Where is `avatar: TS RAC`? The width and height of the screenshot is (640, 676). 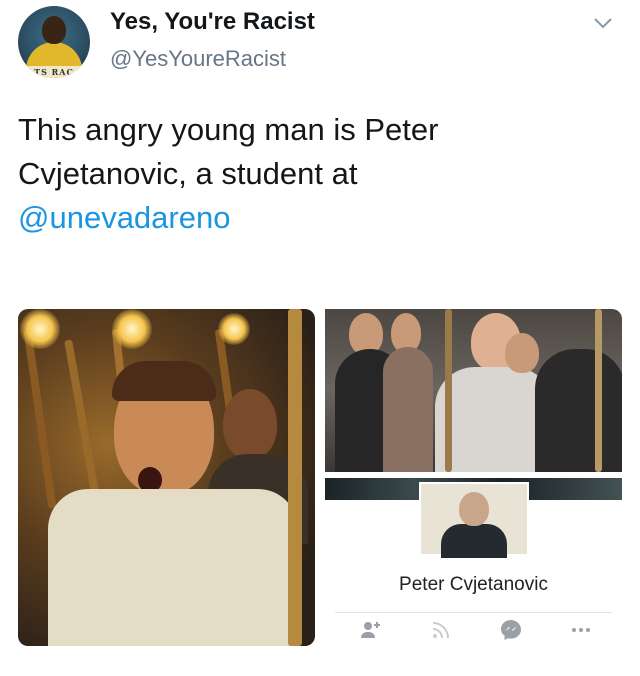
avatar: TS RAC is located at coordinates (54, 42).